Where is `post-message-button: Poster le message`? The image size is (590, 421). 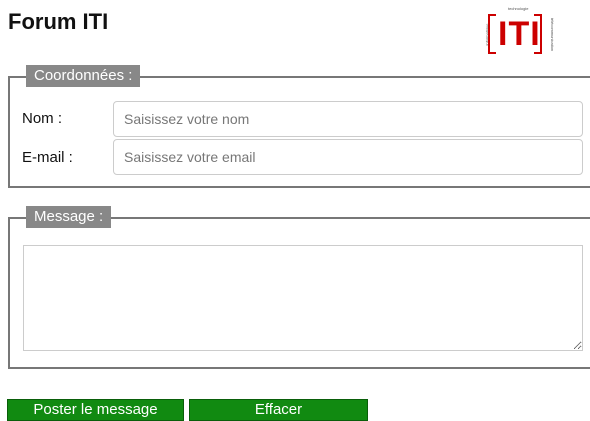 post-message-button: Poster le message is located at coordinates (95, 410).